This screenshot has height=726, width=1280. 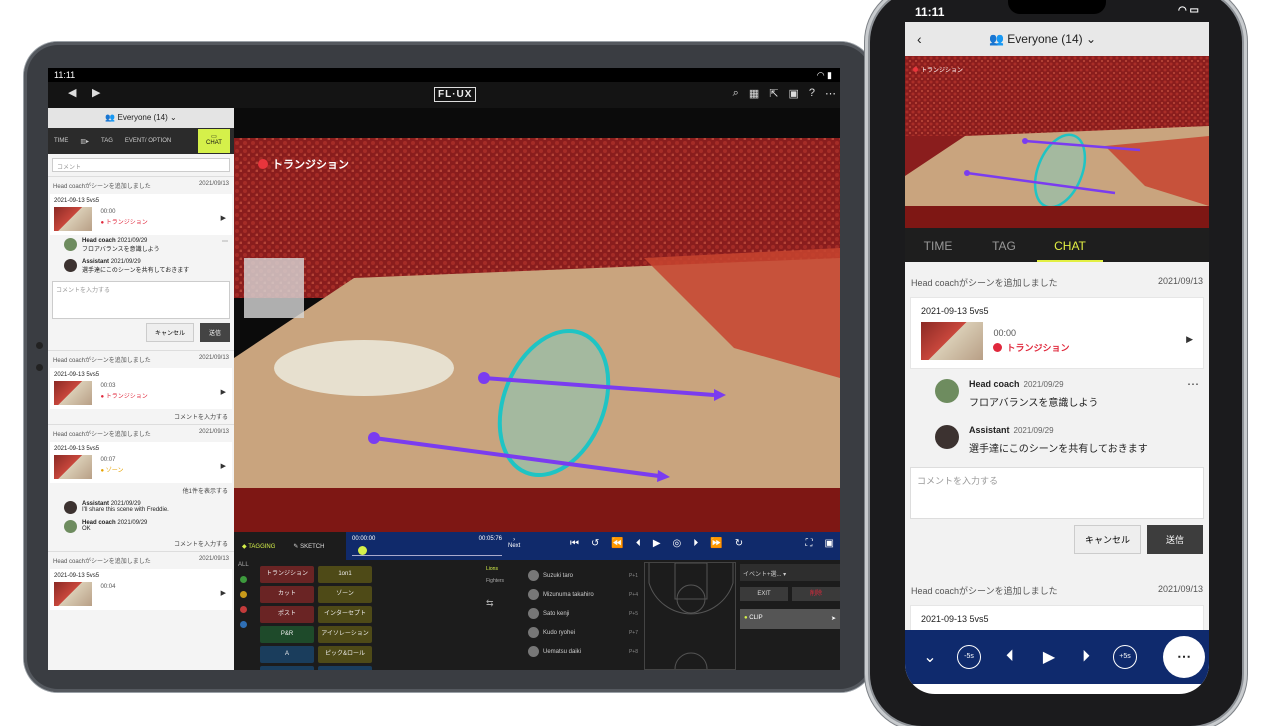 What do you see at coordinates (1057, 333) in the screenshot?
I see `scene-card: 2021-09-13 5vs5 00:00 トランジション ▶` at bounding box center [1057, 333].